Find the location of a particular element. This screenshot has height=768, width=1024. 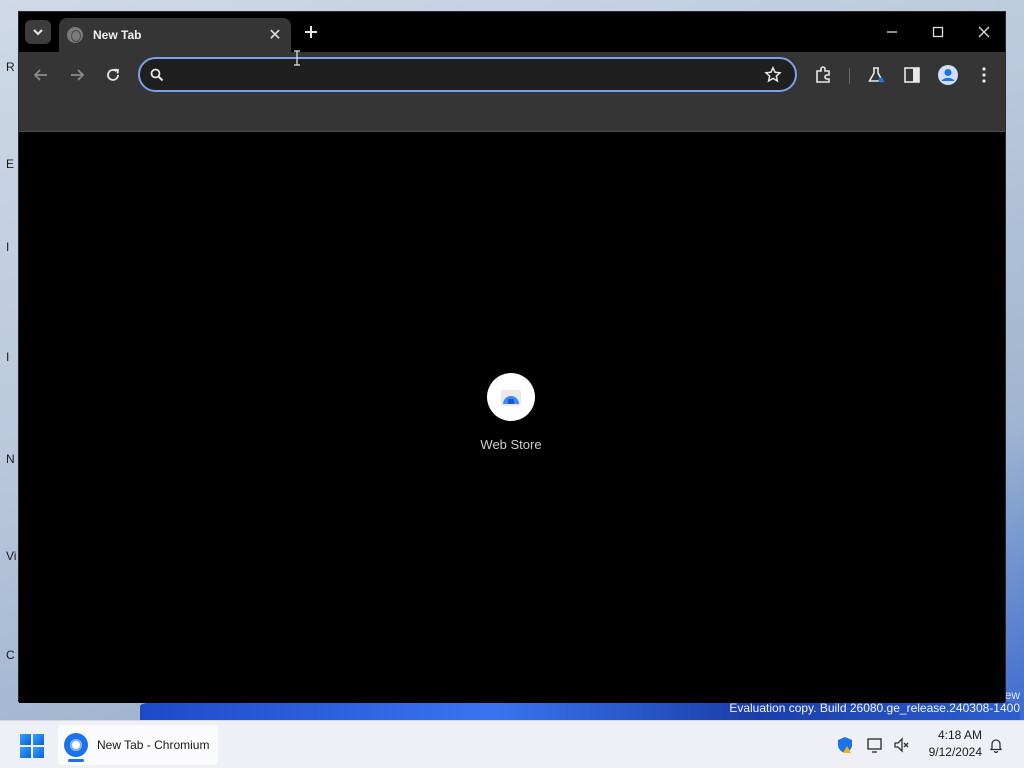

reload-icon is located at coordinates (113, 74).